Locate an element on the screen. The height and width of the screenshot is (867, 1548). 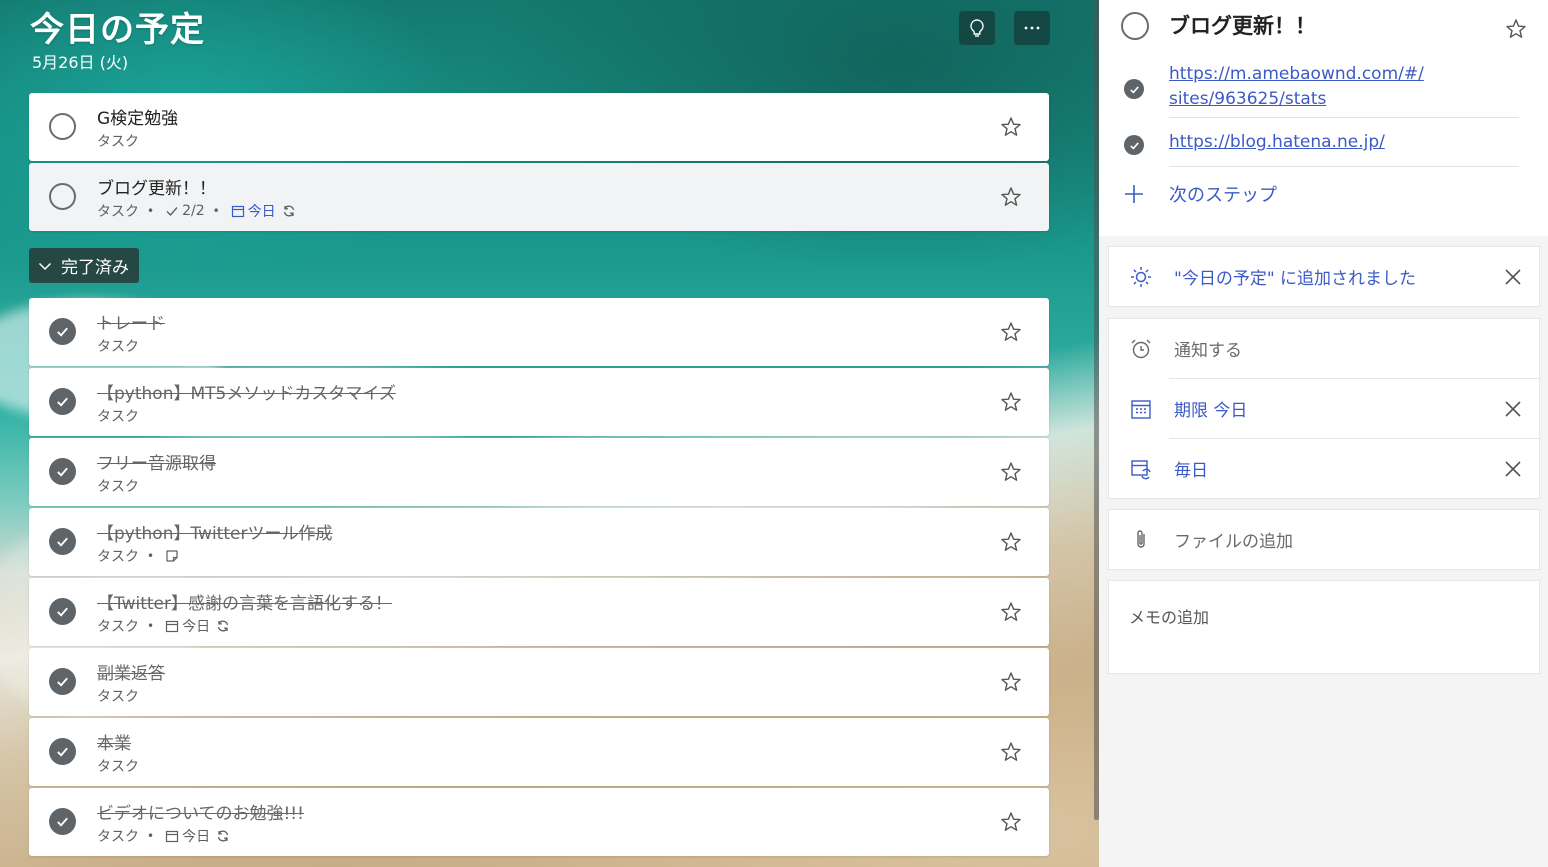
note-card: メモの追加 is located at coordinates (1324, 627).